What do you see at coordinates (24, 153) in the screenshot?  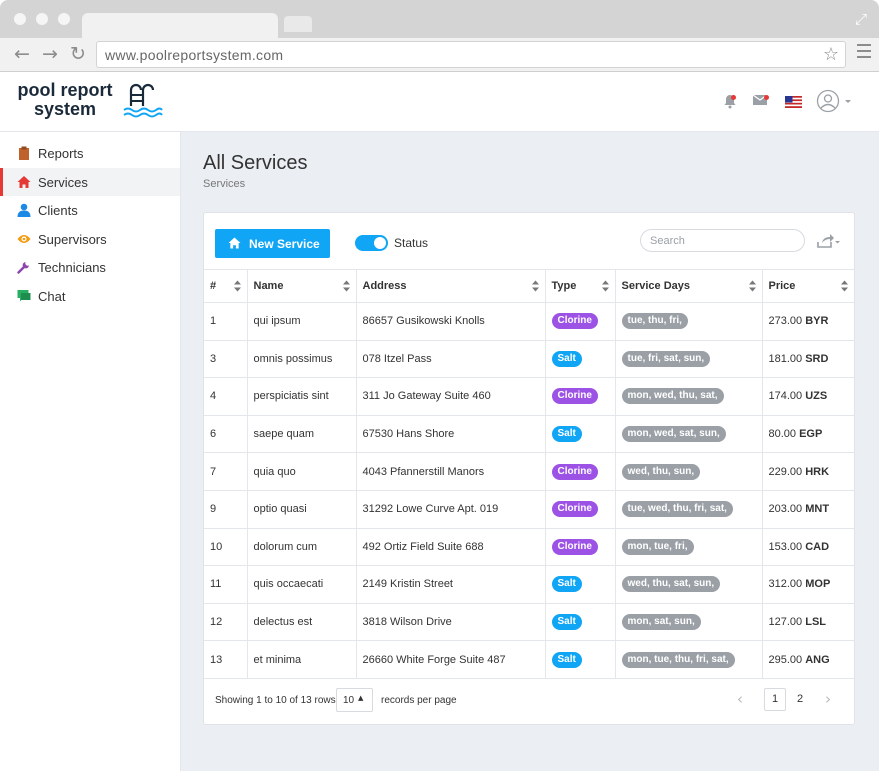 I see `clipboard-icon` at bounding box center [24, 153].